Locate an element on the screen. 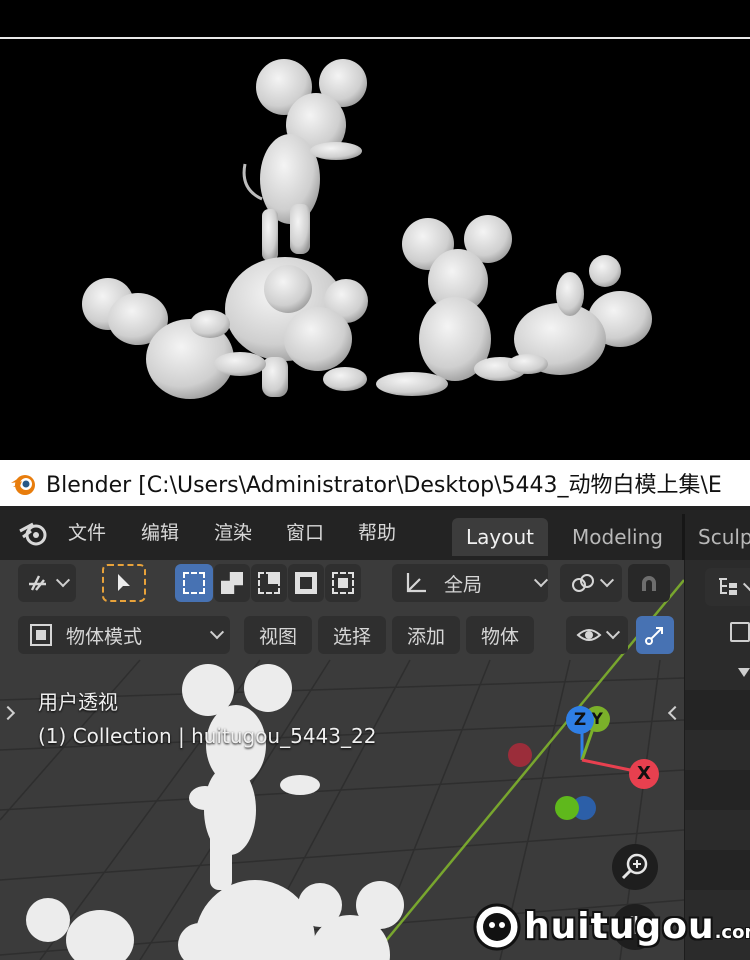 This screenshot has height=960, width=750. tab-modeling: Modeling is located at coordinates (617, 537).